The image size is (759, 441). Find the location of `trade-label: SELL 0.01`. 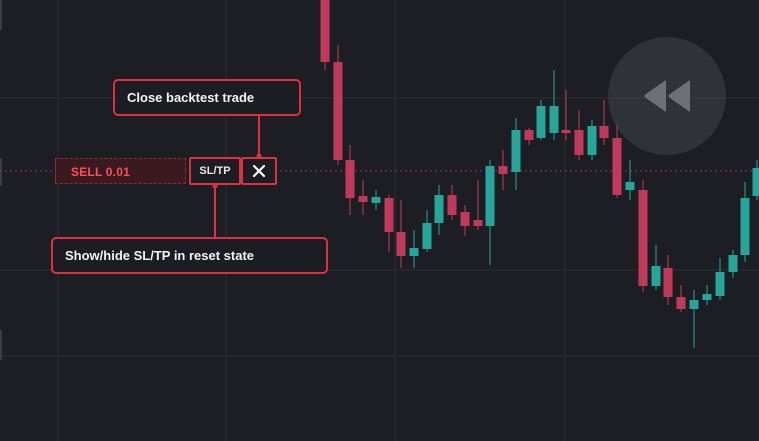

trade-label: SELL 0.01 is located at coordinates (100, 172).